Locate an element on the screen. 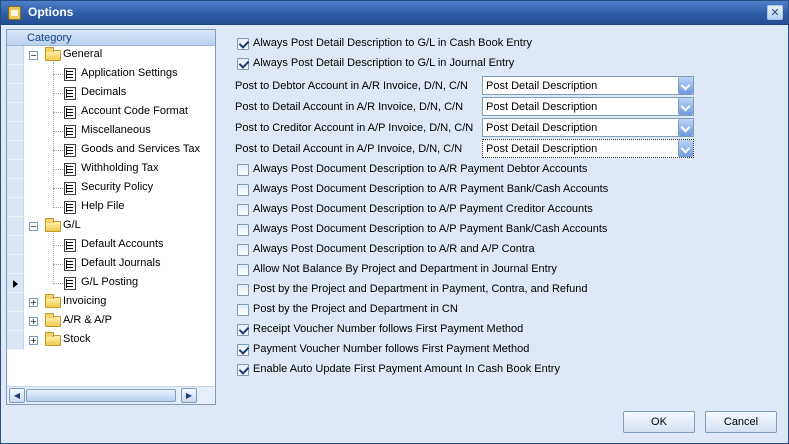  tree-node-label: A/R & A/P is located at coordinates (87, 320).